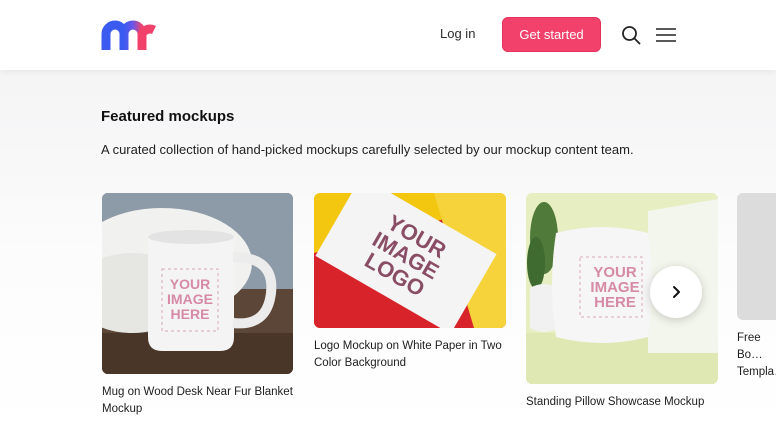 The image size is (776, 431). Describe the element at coordinates (190, 299) in the screenshot. I see `image-placeholder-text: IMAGE` at that location.